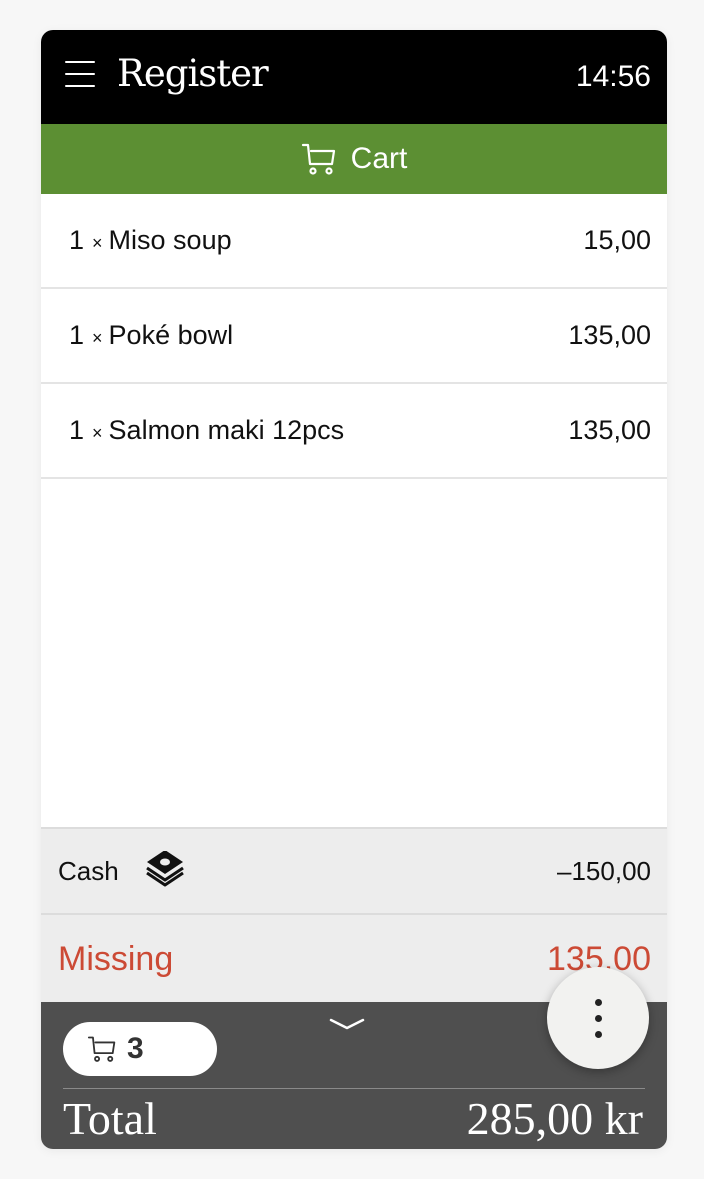 This screenshot has width=704, height=1179. I want to click on payment-row-cash: Cash –150,00, so click(354, 871).